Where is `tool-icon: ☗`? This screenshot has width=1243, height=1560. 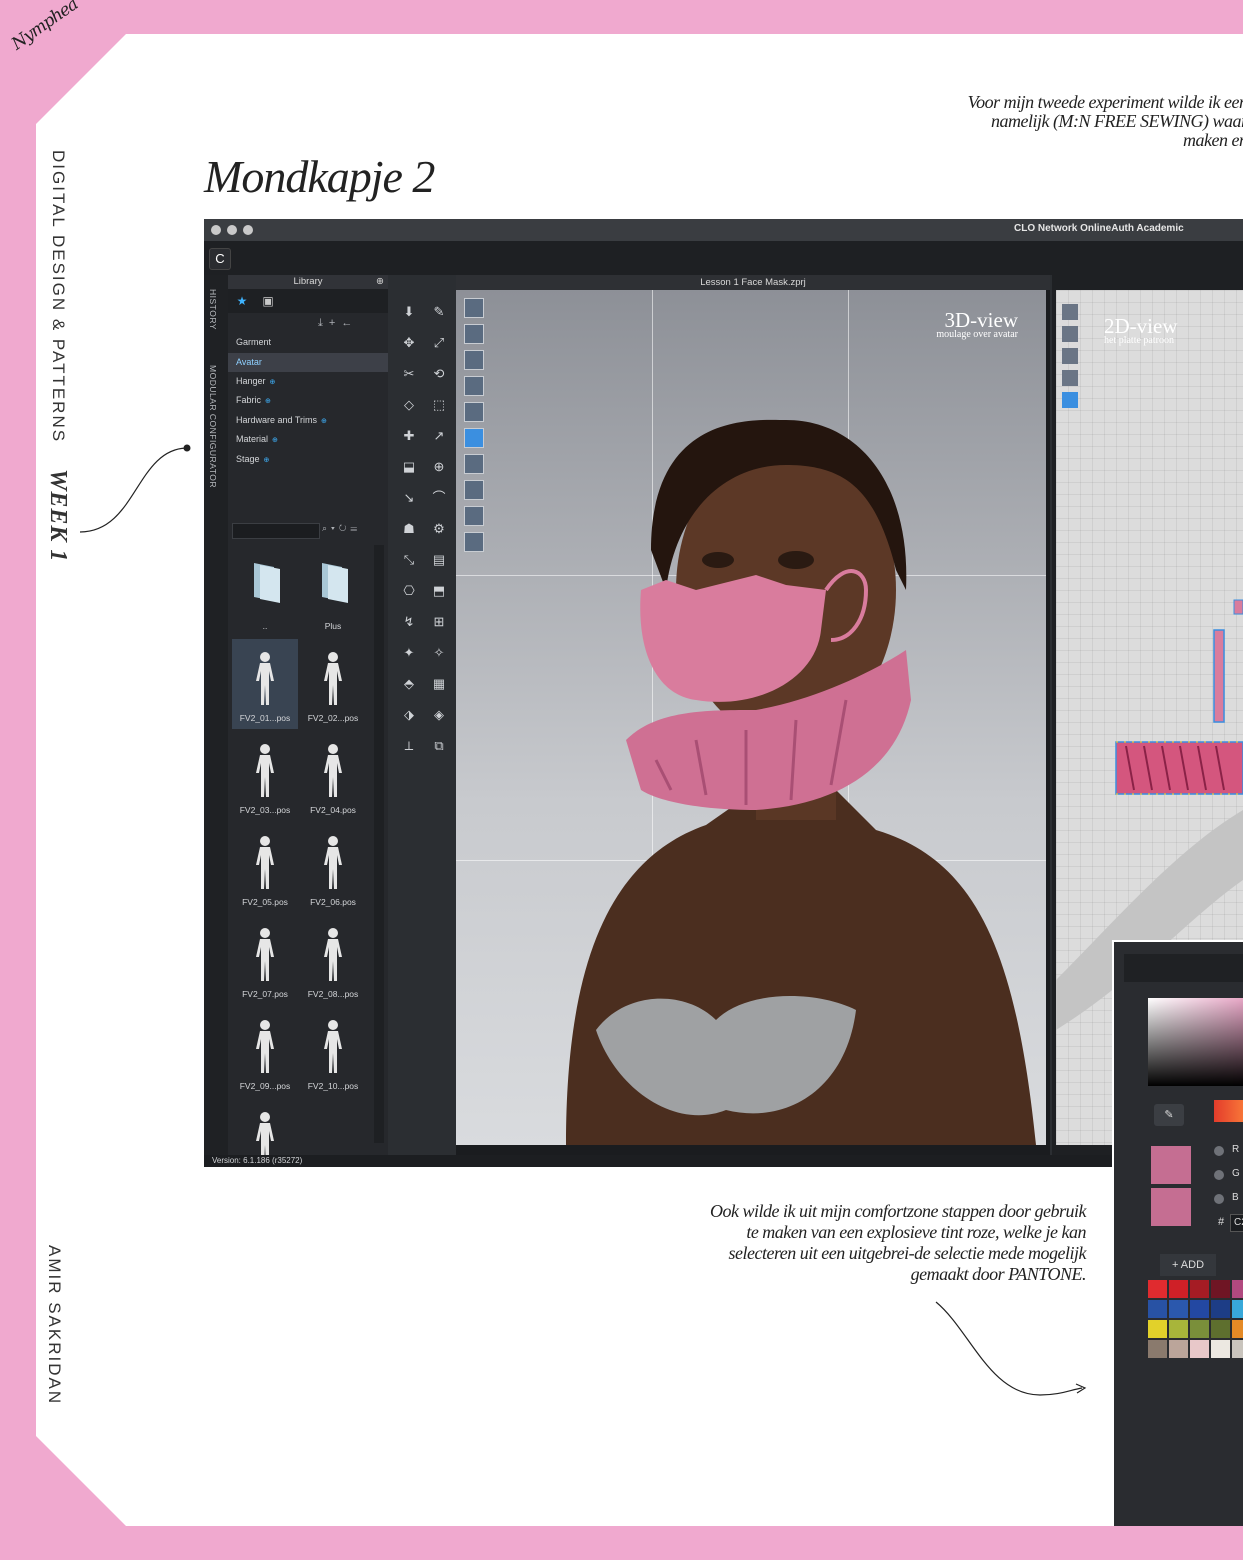 tool-icon: ☗ is located at coordinates (409, 529).